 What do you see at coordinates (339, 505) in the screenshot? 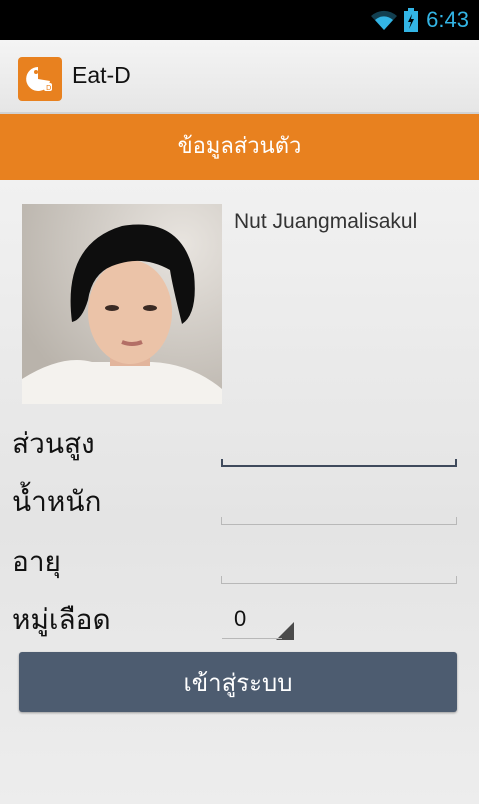
I see `weight-input` at bounding box center [339, 505].